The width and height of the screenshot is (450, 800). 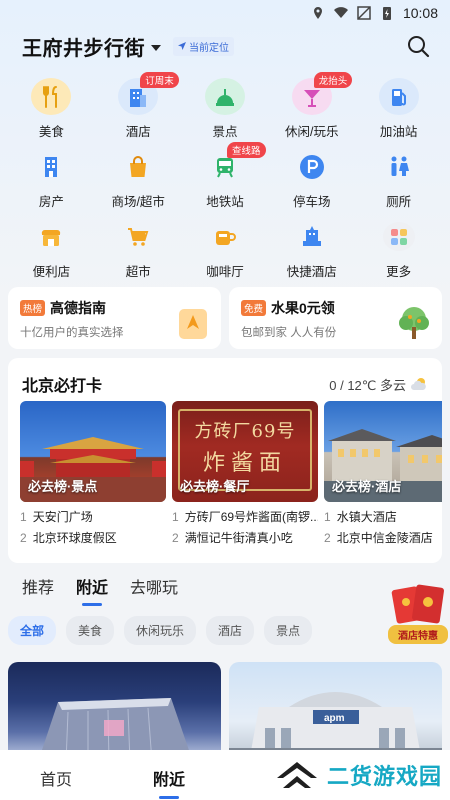 What do you see at coordinates (230, 630) in the screenshot?
I see `chip-hotel: 酒店` at bounding box center [230, 630].